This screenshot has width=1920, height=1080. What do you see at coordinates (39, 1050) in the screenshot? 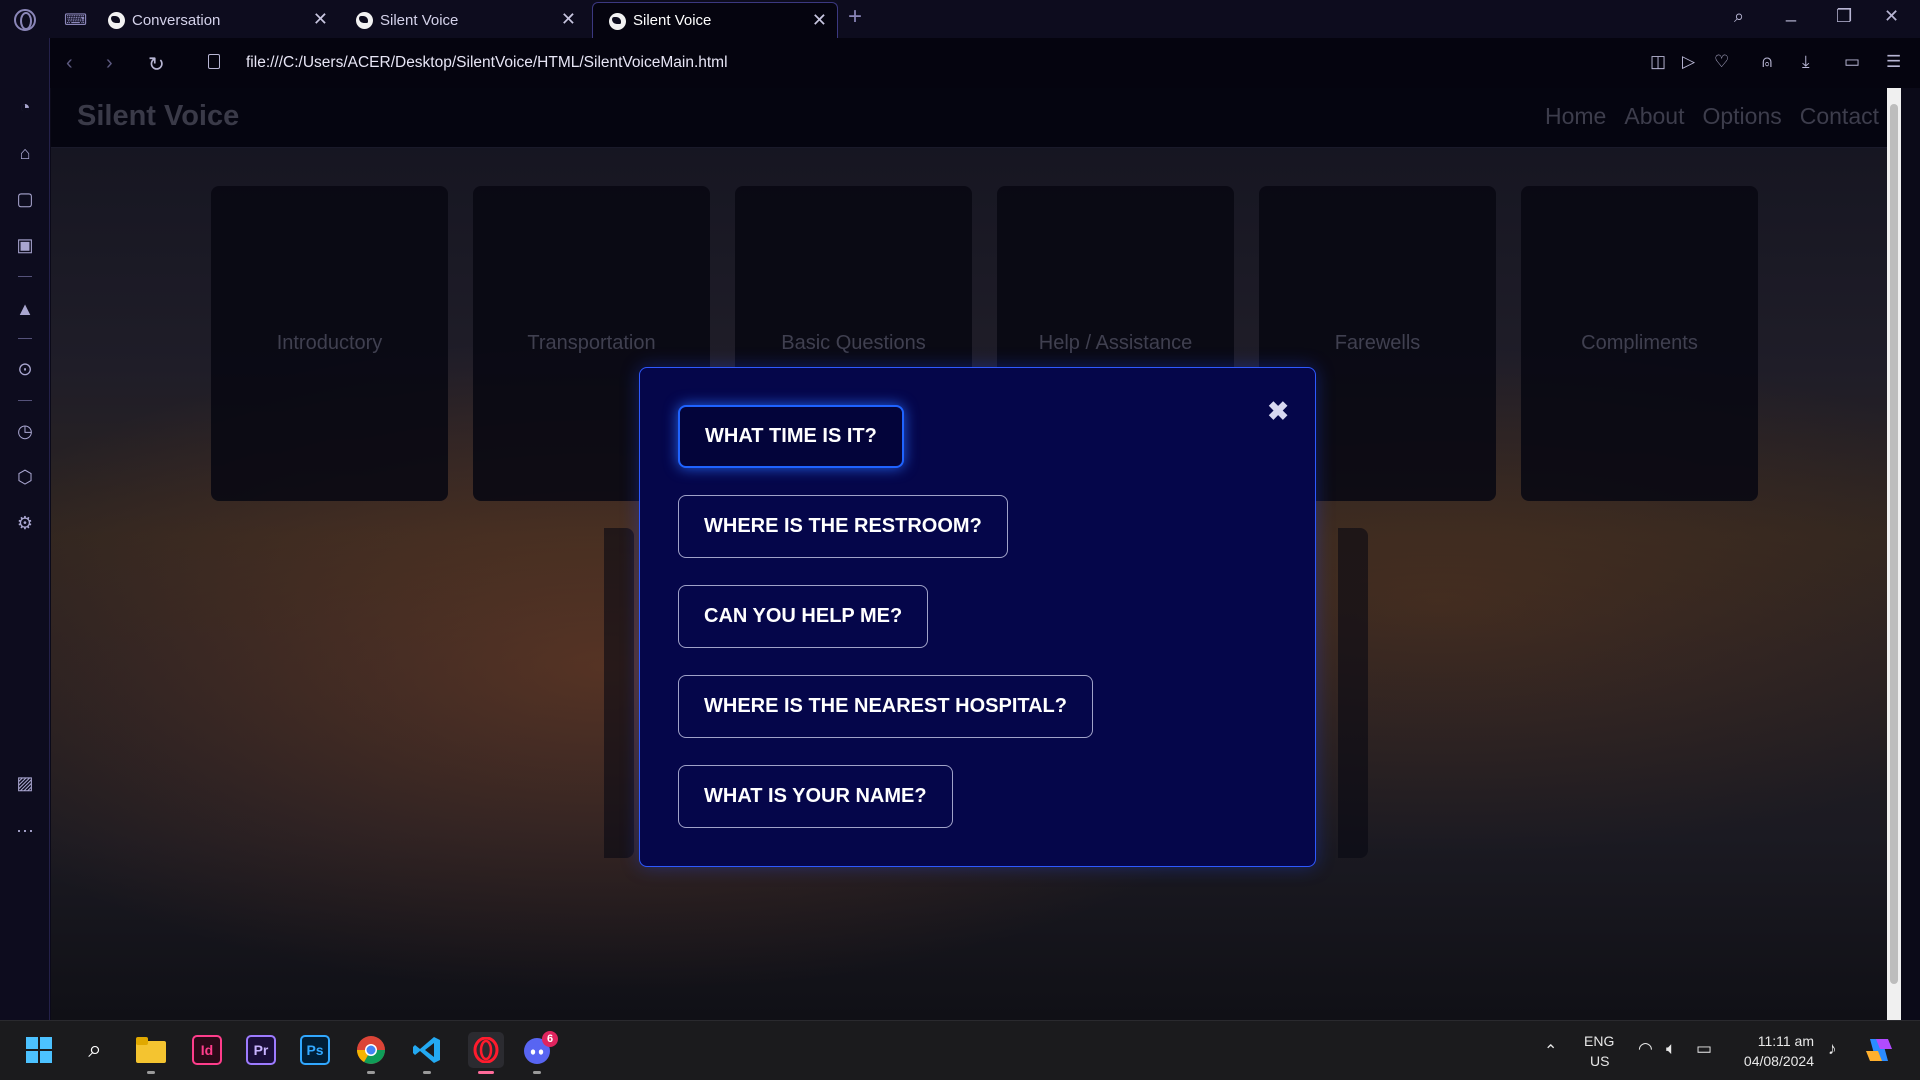
I see `windows-start-icon` at bounding box center [39, 1050].